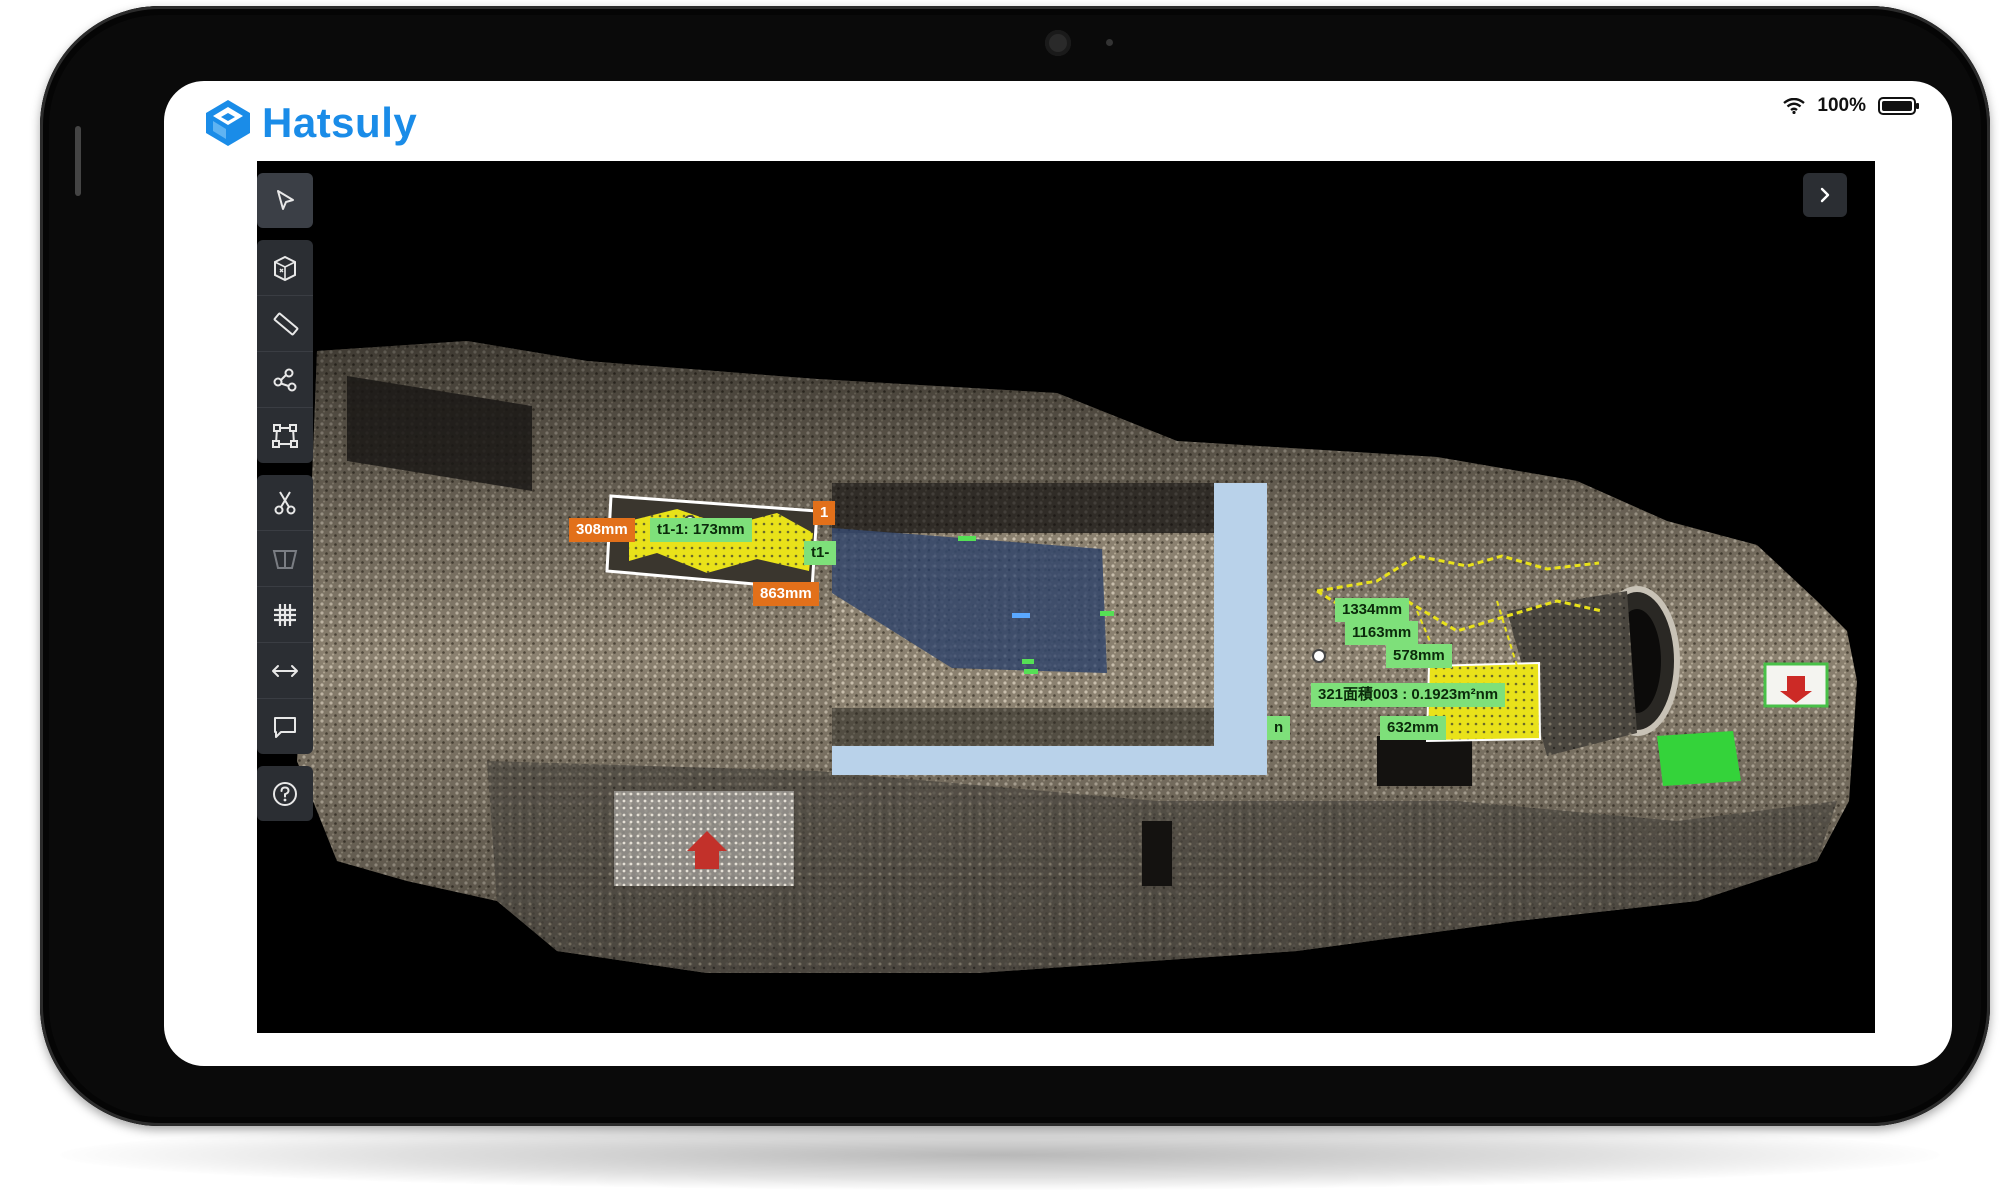 Image resolution: width=2000 pixels, height=1200 pixels. I want to click on measure-label-partial-n: n, so click(1279, 728).